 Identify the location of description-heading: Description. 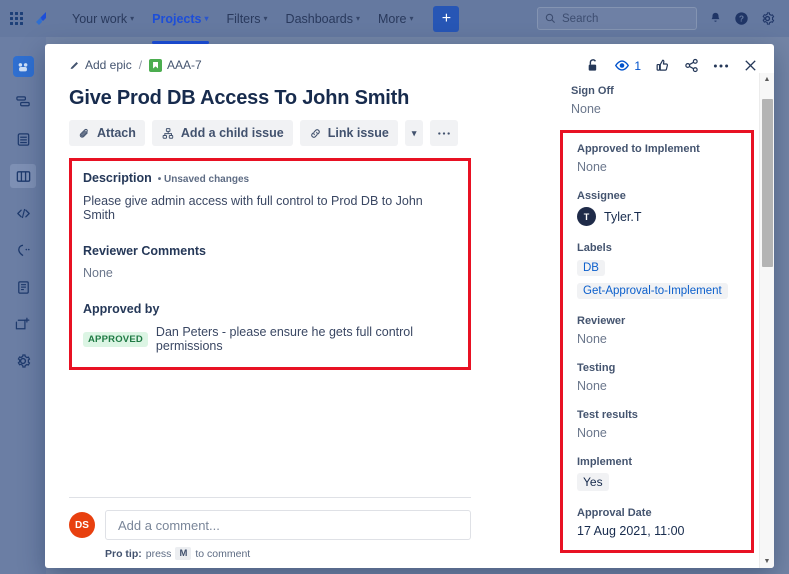
(117, 178).